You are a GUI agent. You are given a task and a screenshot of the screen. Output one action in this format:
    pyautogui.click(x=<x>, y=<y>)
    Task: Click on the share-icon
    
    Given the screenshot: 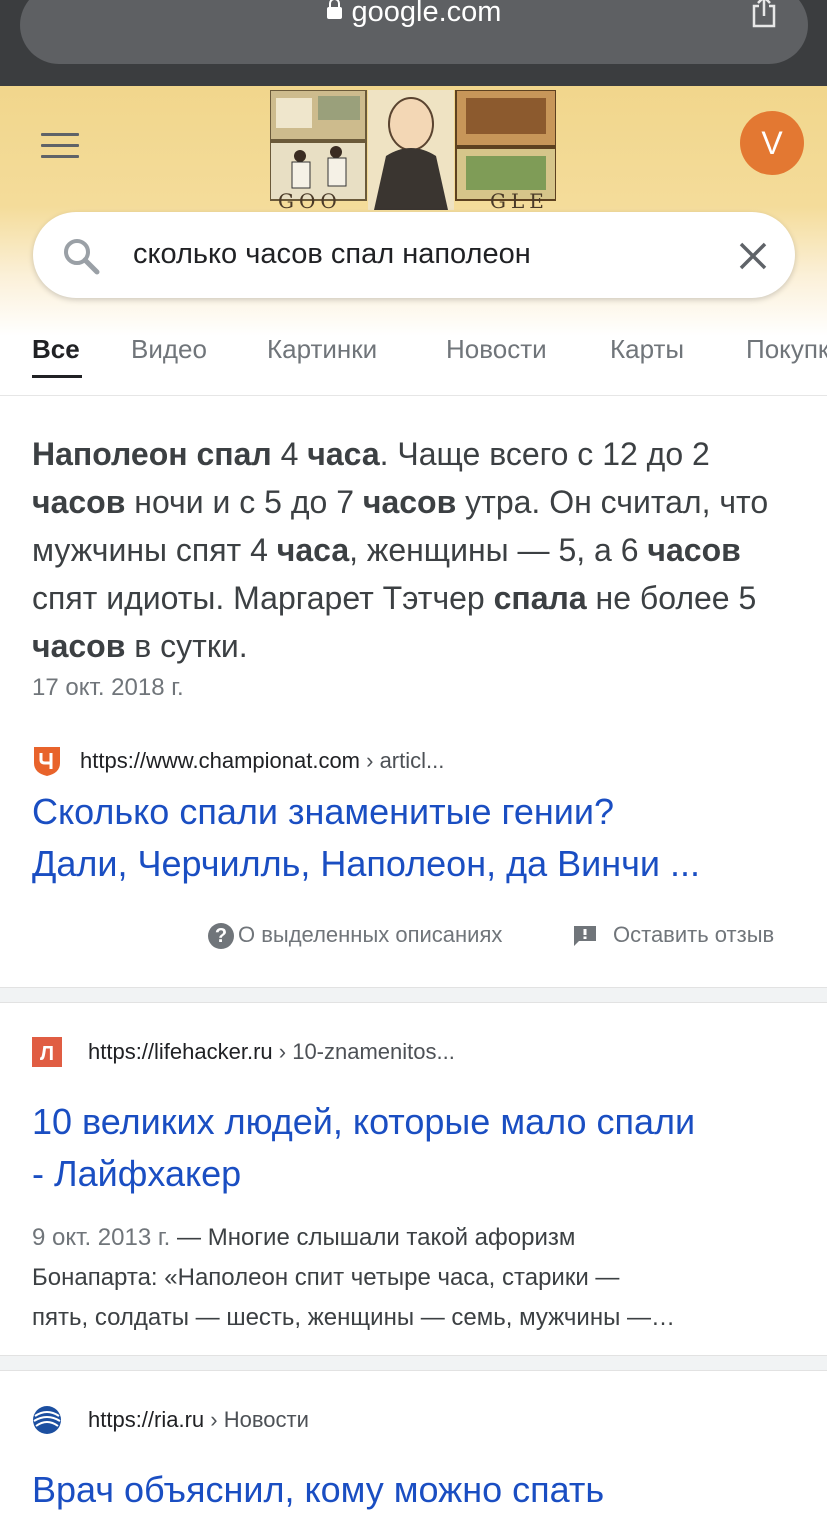 What is the action you would take?
    pyautogui.click(x=764, y=14)
    